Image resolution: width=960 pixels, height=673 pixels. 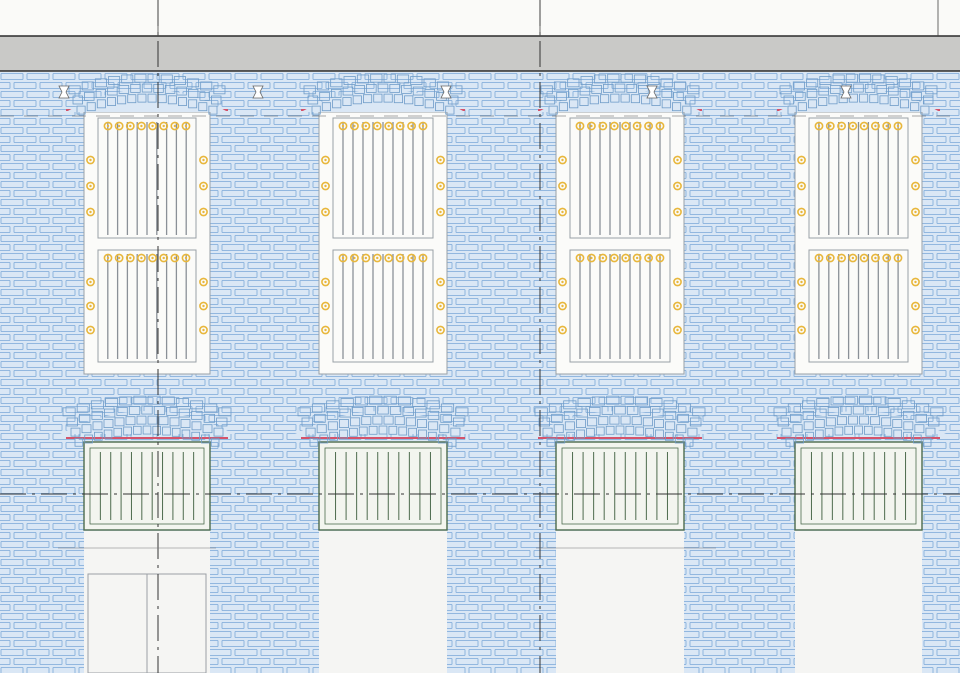 I want to click on sky-band, so click(x=480, y=18).